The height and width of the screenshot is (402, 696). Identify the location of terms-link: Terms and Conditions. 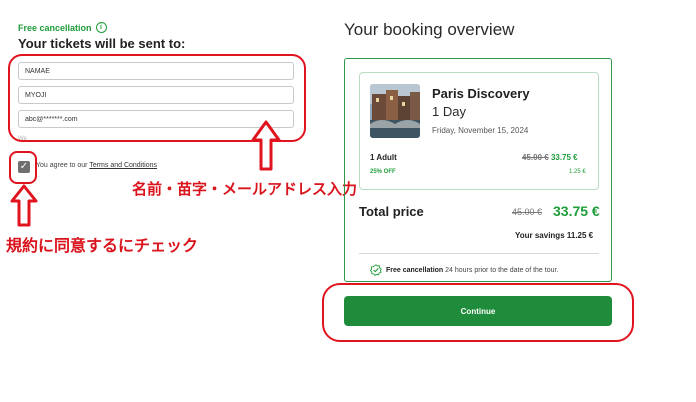
(123, 165).